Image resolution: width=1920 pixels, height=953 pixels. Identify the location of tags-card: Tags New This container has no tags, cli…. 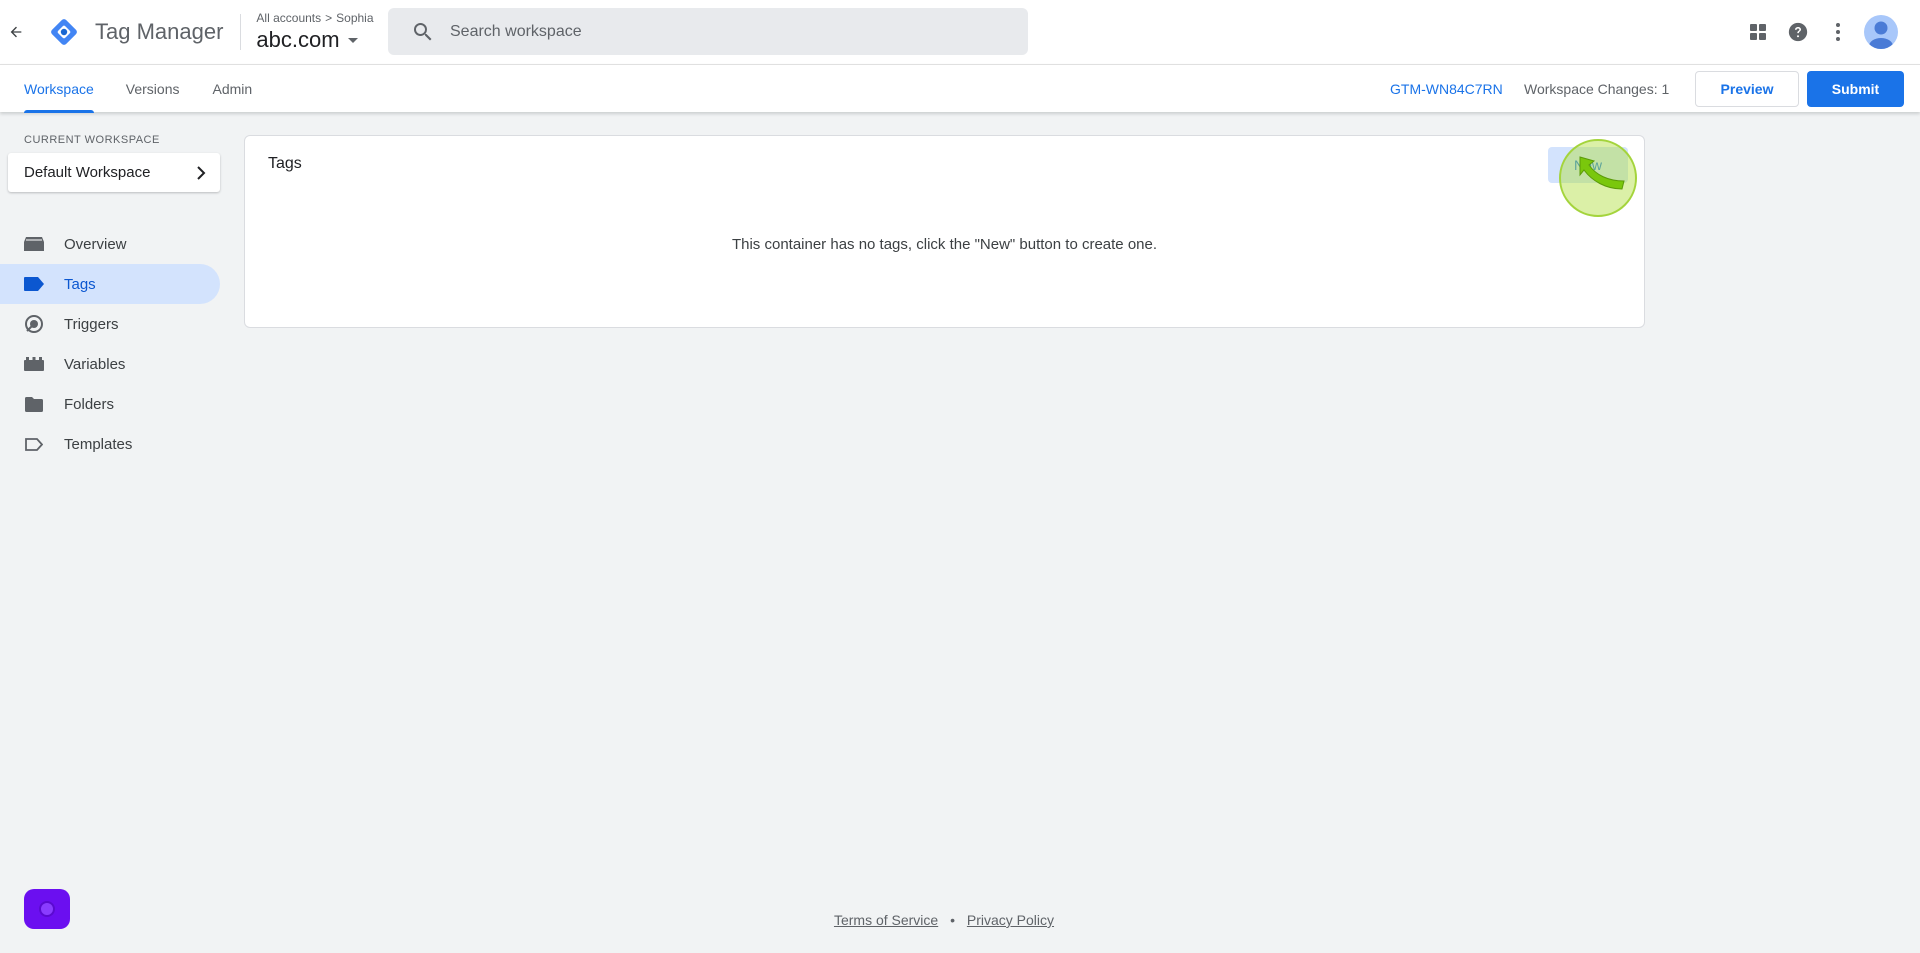
(944, 231).